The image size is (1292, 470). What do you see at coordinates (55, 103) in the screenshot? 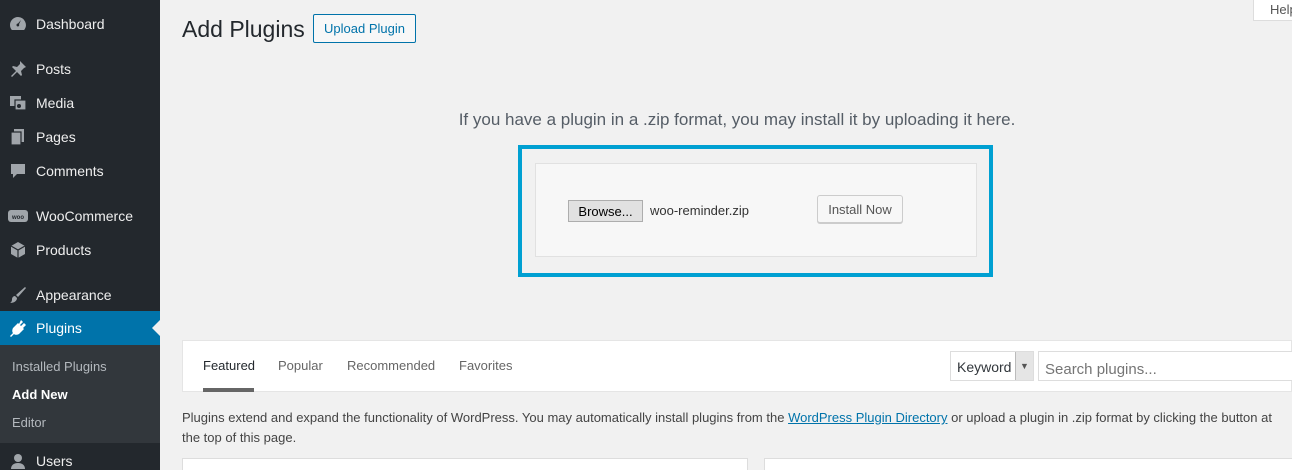
I see `sidebar-item-label: Media` at bounding box center [55, 103].